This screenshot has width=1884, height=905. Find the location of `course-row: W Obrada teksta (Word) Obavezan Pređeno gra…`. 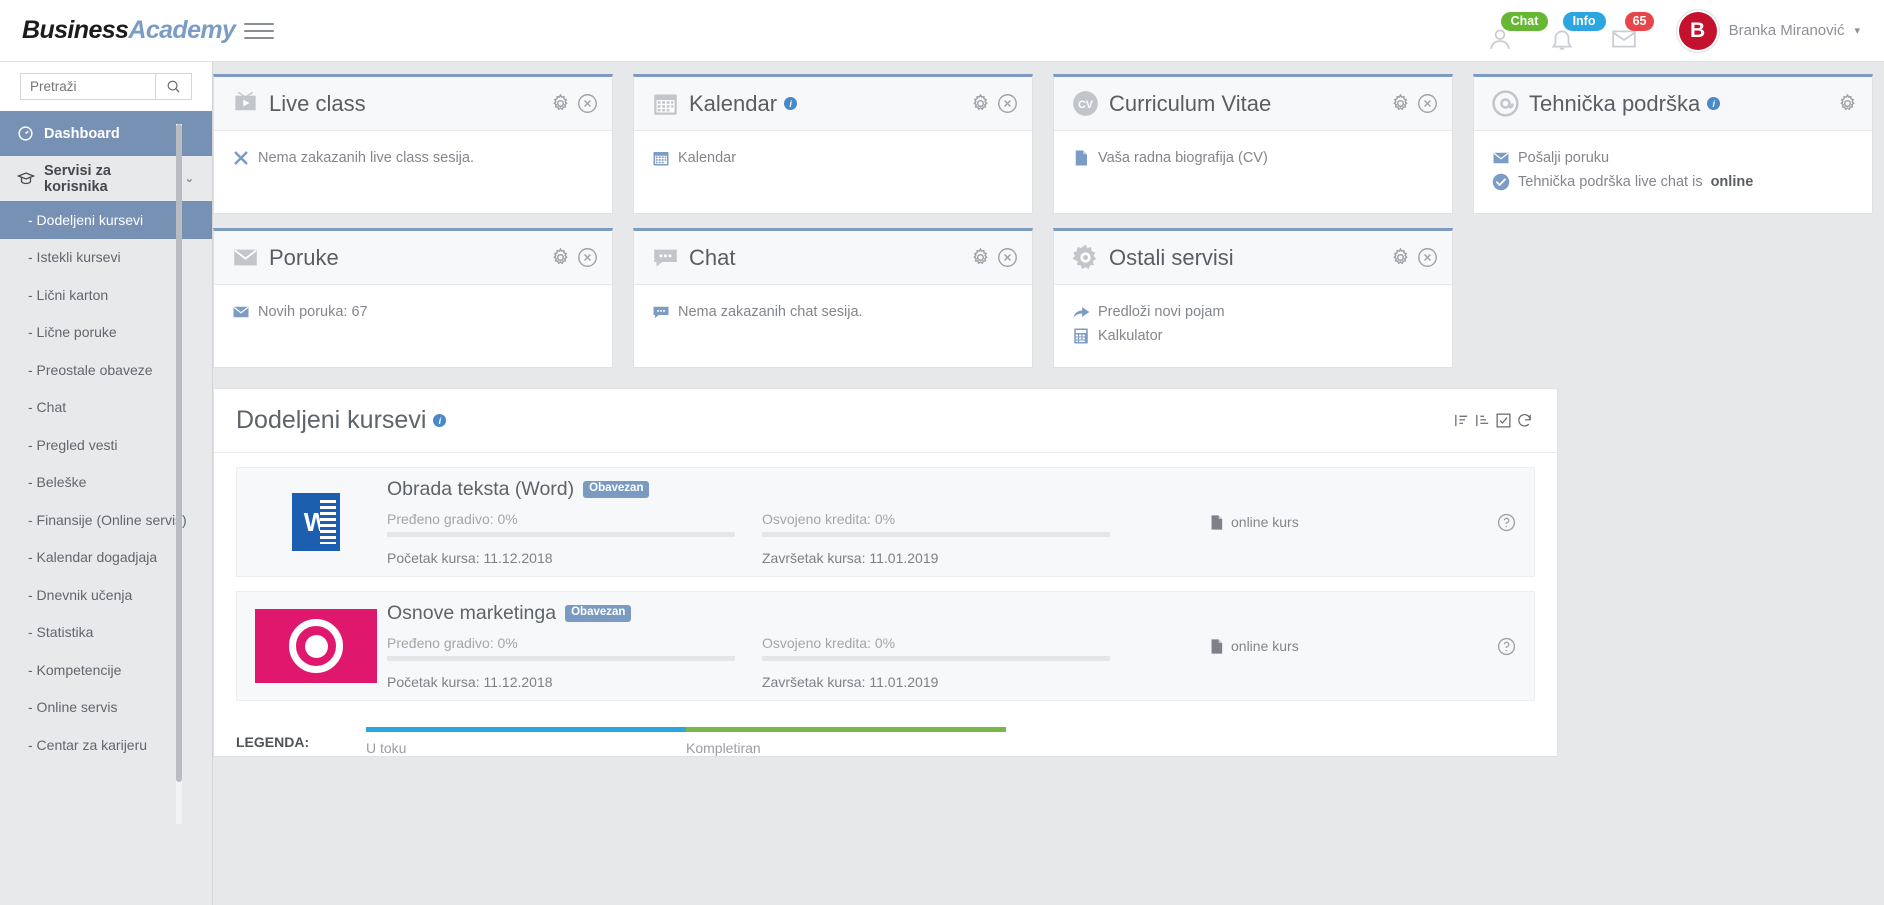

course-row: W Obrada teksta (Word) Obavezan Pređeno gra… is located at coordinates (885, 522).